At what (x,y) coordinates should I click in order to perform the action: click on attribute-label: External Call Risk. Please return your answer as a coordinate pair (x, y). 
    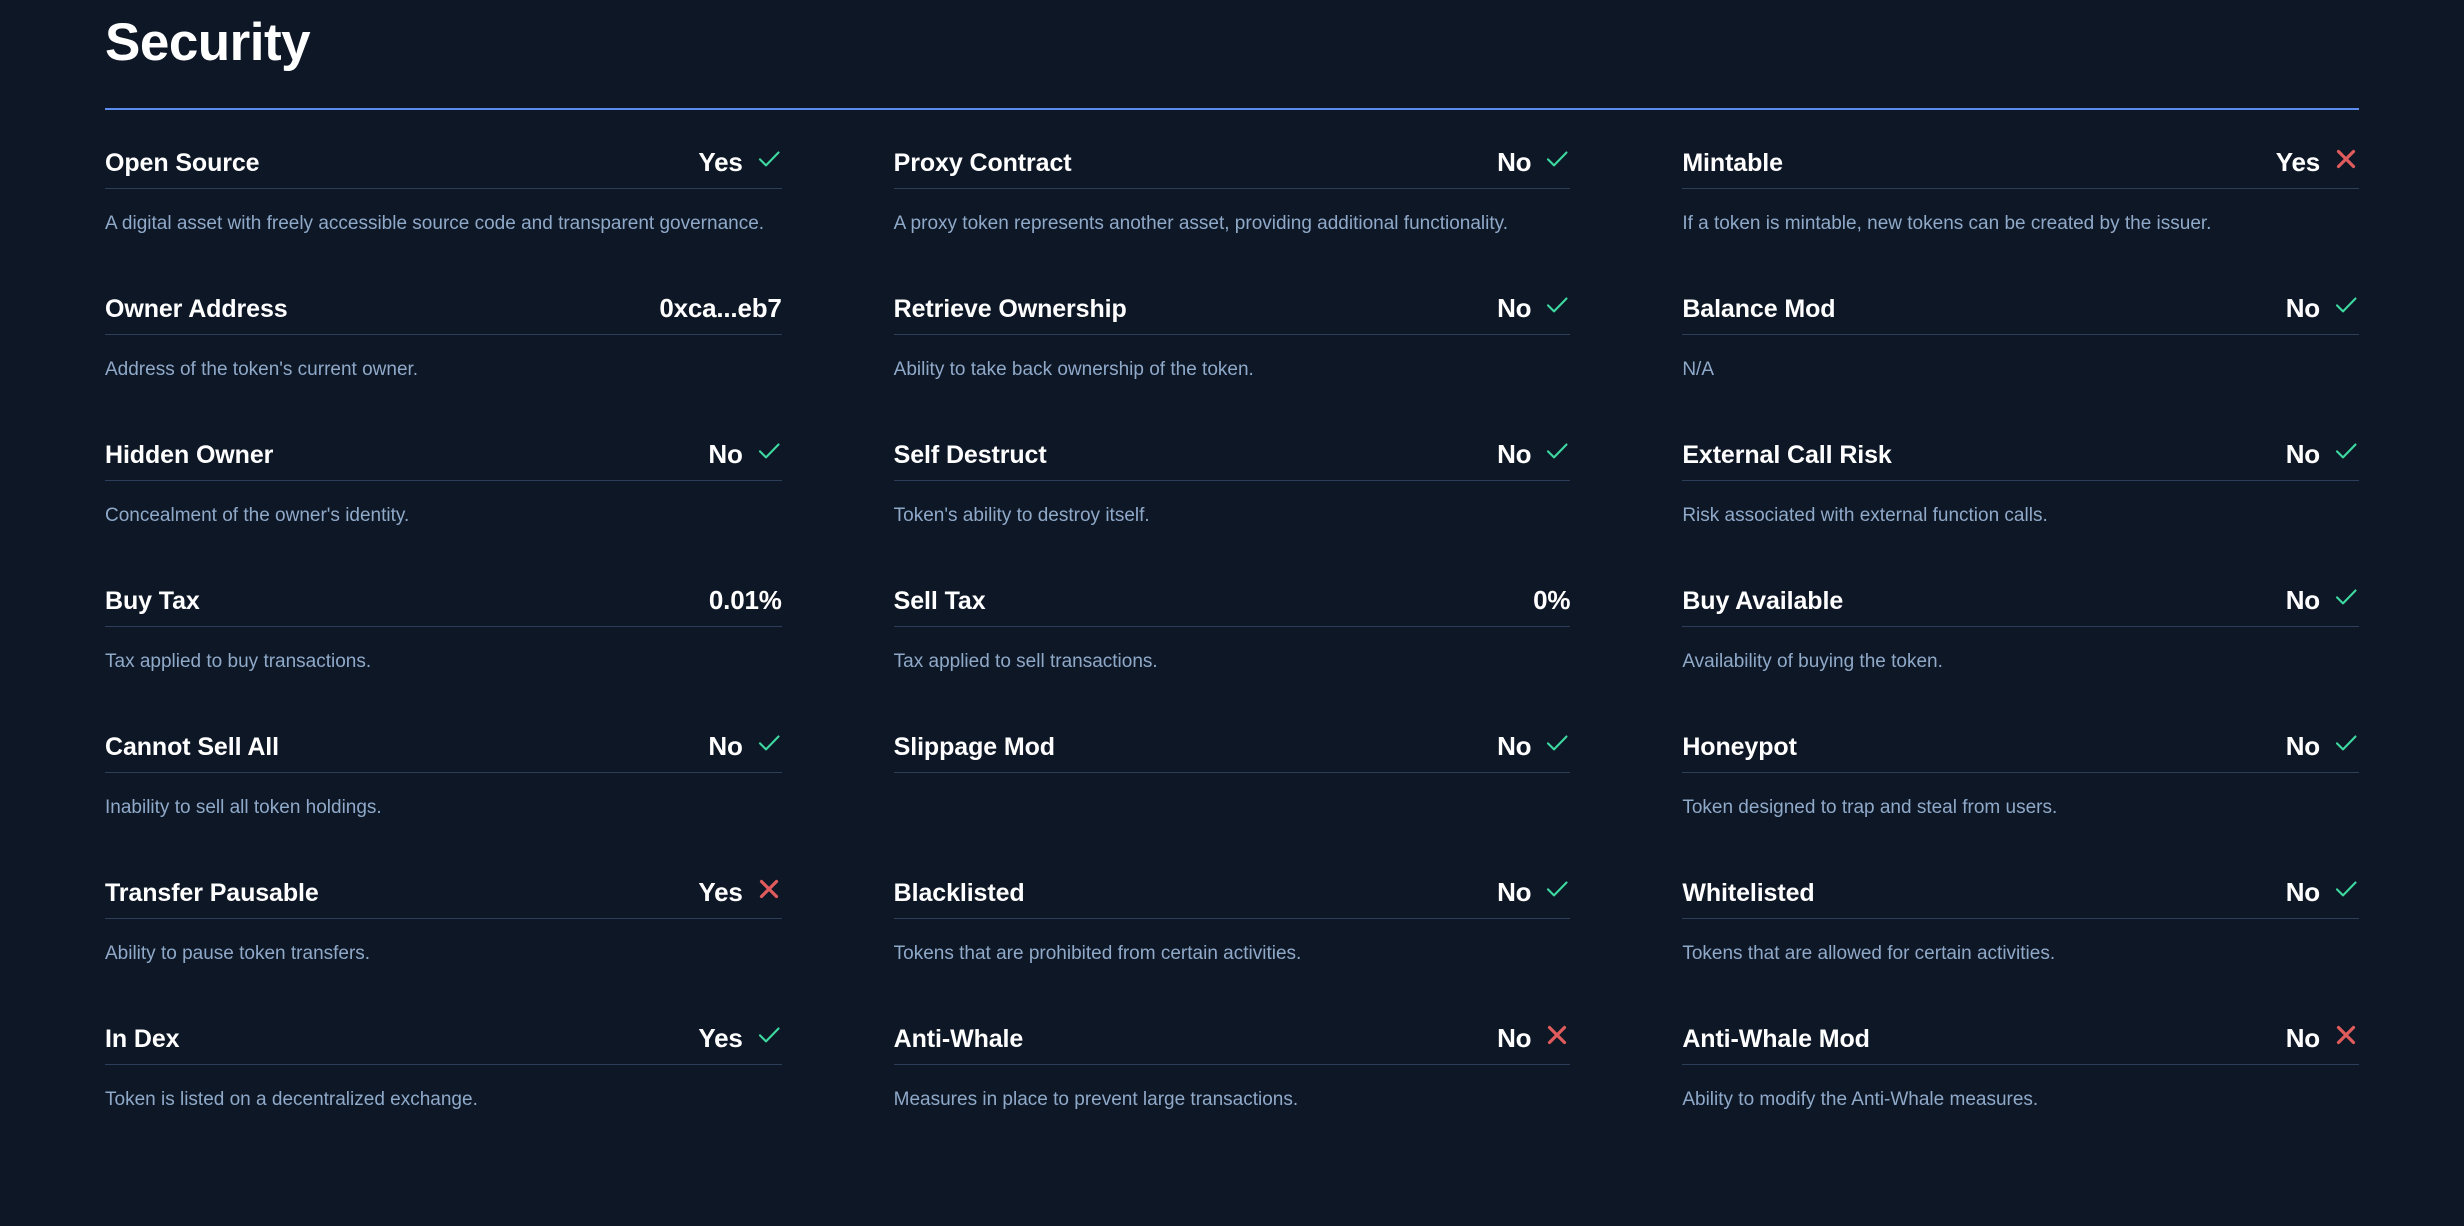
    Looking at the image, I should click on (1787, 455).